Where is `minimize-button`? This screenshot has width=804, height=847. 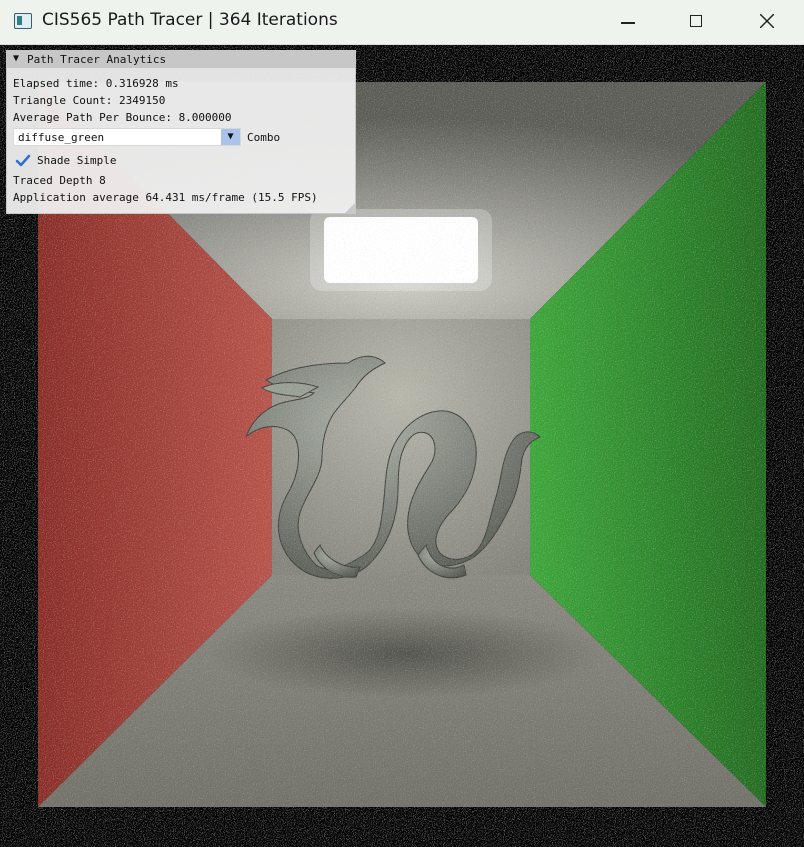
minimize-button is located at coordinates (628, 22).